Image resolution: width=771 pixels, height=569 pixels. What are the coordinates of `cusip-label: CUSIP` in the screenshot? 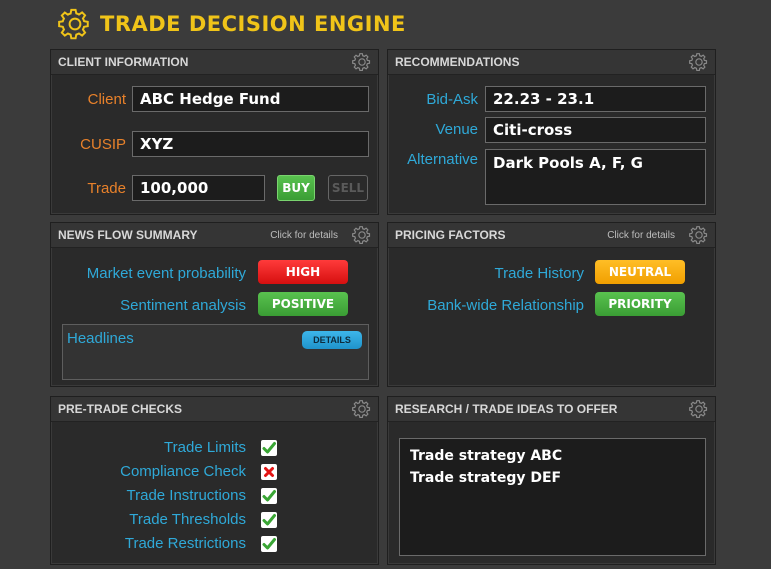 It's located at (103, 144).